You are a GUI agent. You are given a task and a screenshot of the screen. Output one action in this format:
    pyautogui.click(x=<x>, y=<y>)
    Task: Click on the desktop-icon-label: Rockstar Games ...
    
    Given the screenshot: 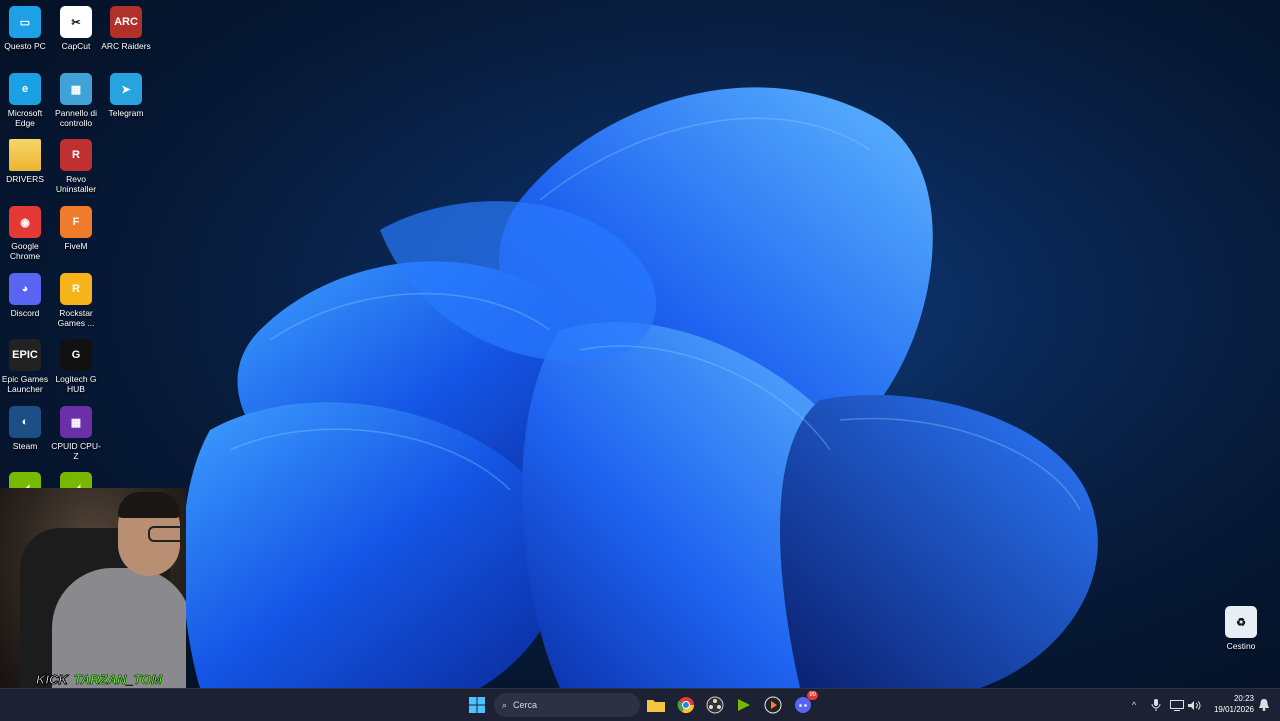 What is the action you would take?
    pyautogui.click(x=76, y=318)
    